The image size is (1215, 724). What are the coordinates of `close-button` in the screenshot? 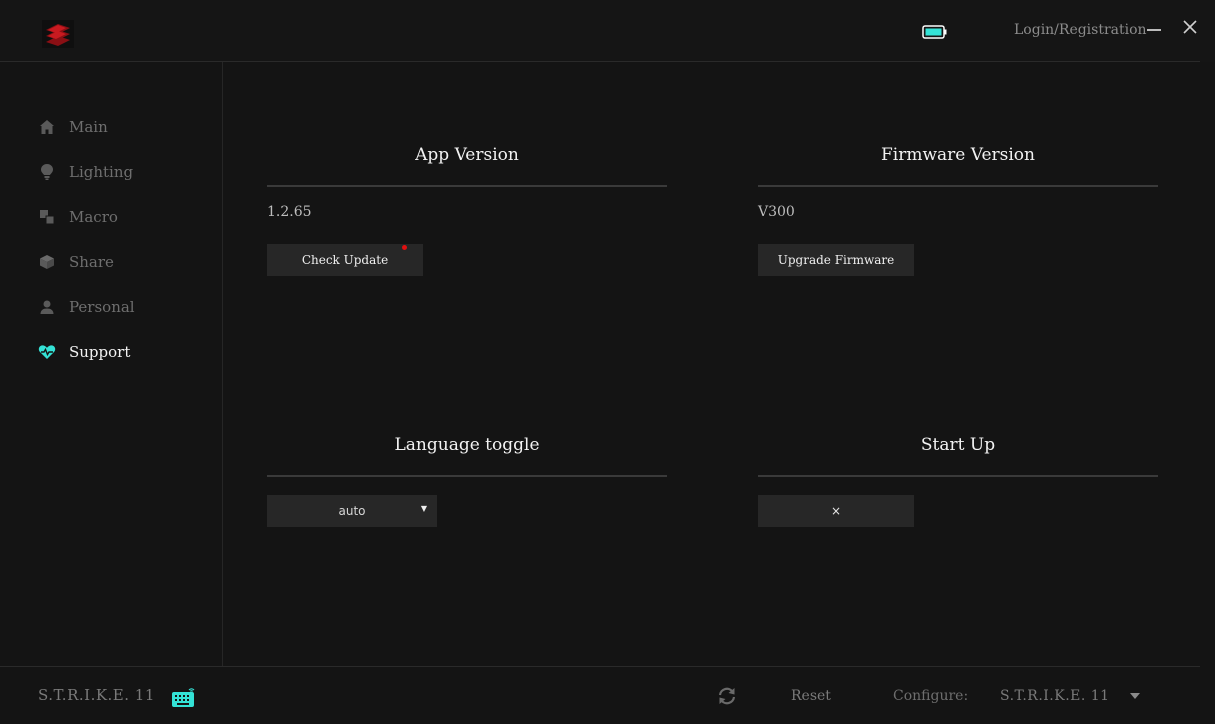 It's located at (1190, 27).